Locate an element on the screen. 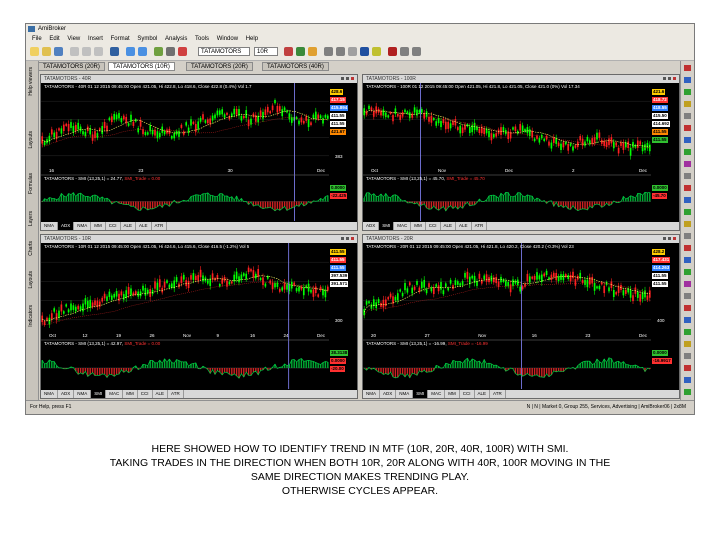 The height and width of the screenshot is (540, 720). zoom-icon is located at coordinates (158, 51).